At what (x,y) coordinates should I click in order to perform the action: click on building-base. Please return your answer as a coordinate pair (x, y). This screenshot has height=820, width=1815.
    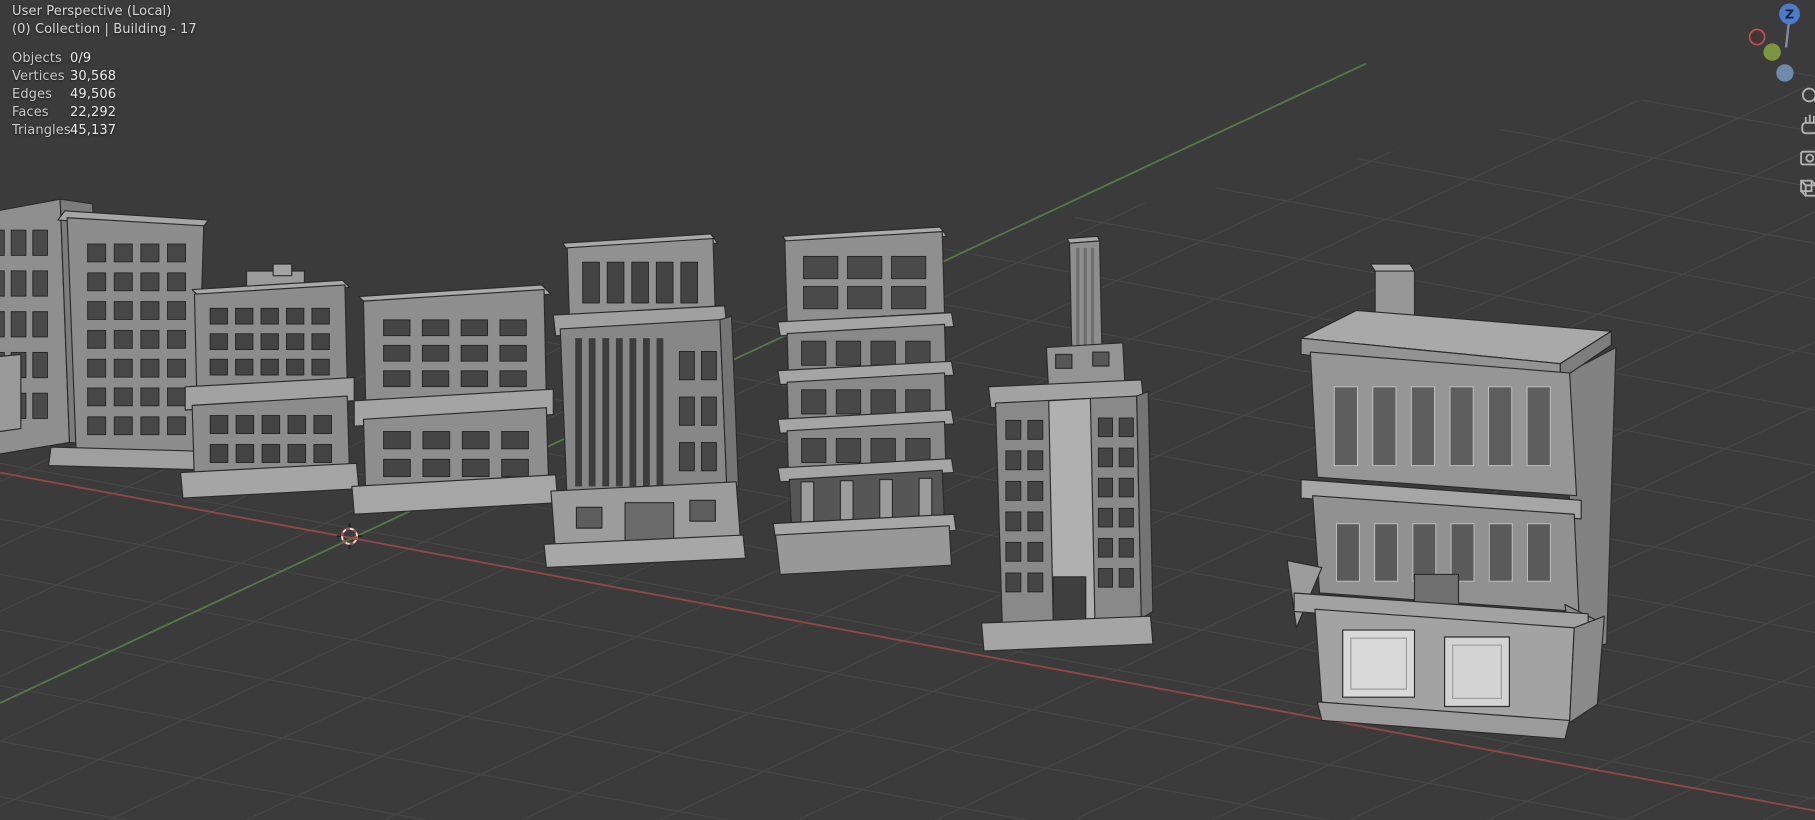
    Looking at the image, I should click on (863, 550).